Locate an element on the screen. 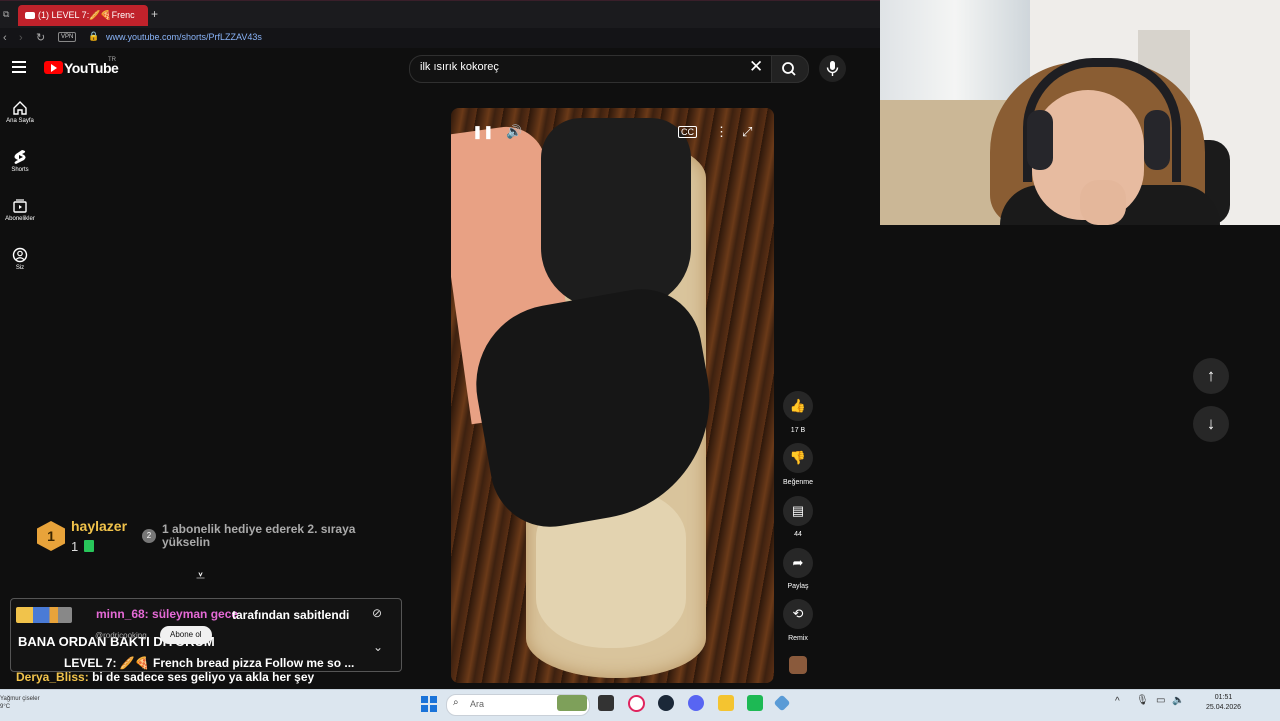 The width and height of the screenshot is (1280, 721). sidebar-item-label: Siz is located at coordinates (20, 268).